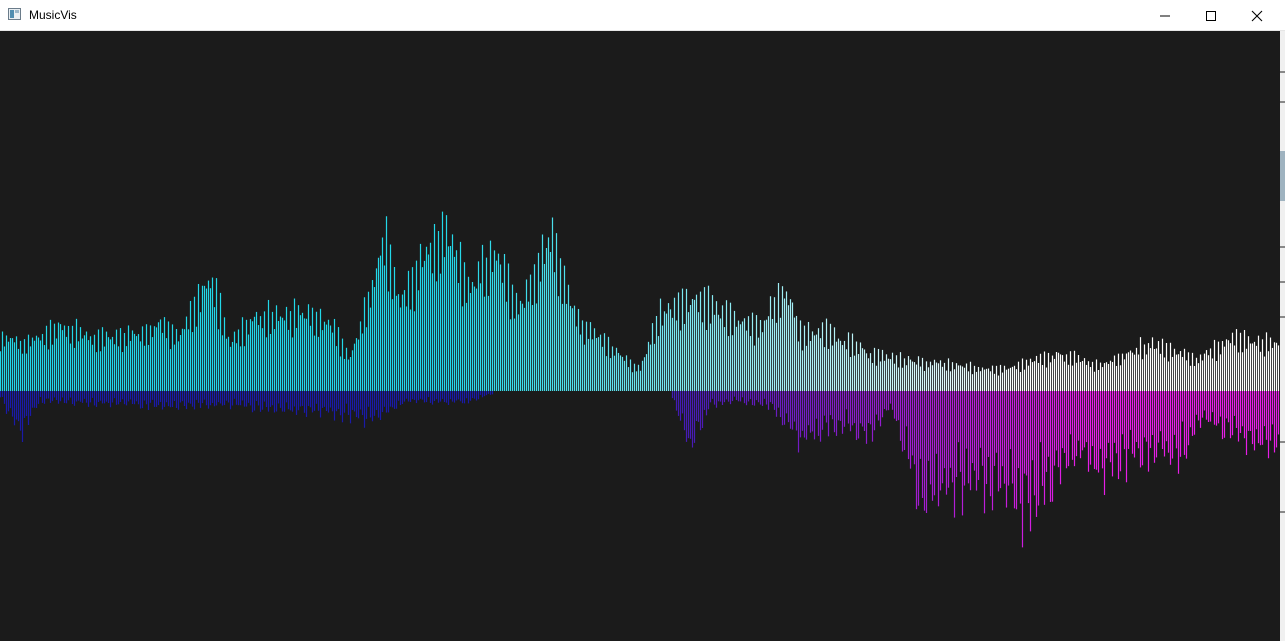 The height and width of the screenshot is (641, 1285). Describe the element at coordinates (53, 15) in the screenshot. I see `window-title: MusicVis` at that location.